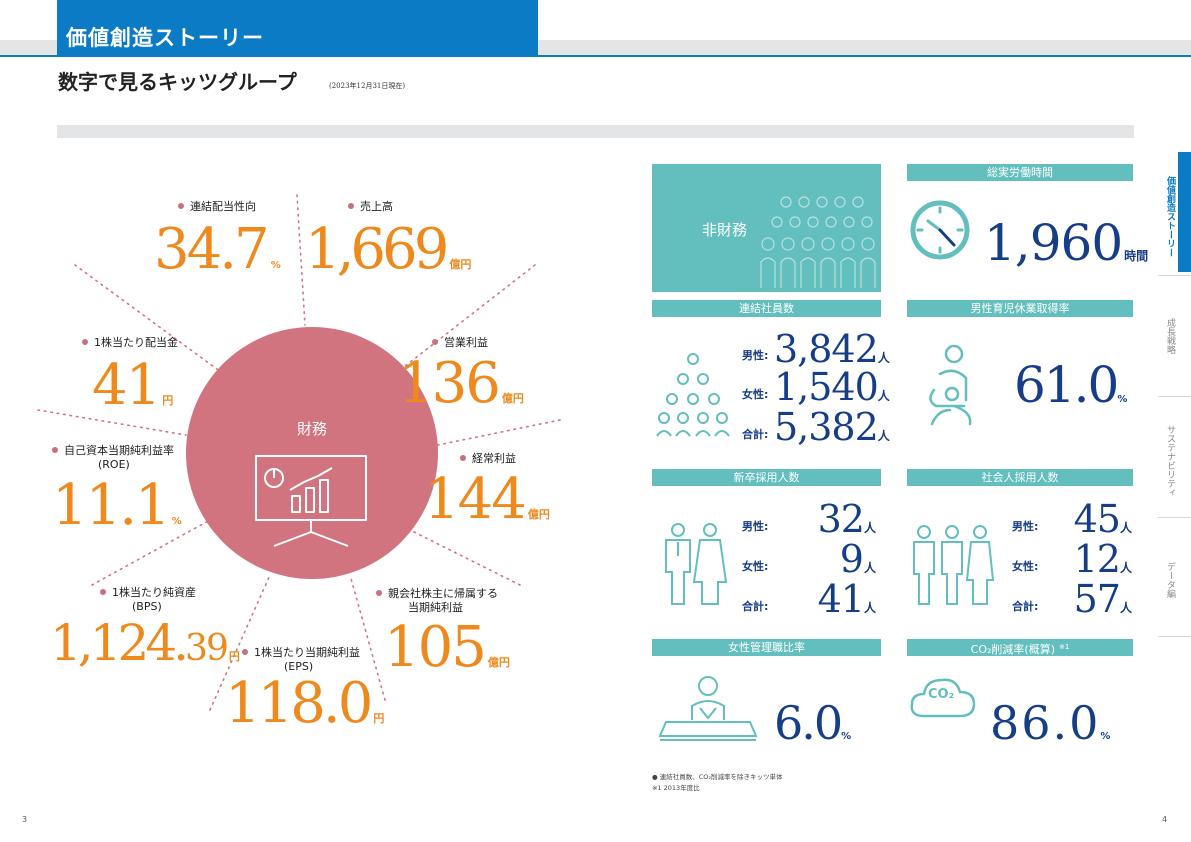 The image size is (1191, 842). What do you see at coordinates (1020, 647) in the screenshot?
I see `co2-header: CO₂削減率(概算) ※1` at bounding box center [1020, 647].